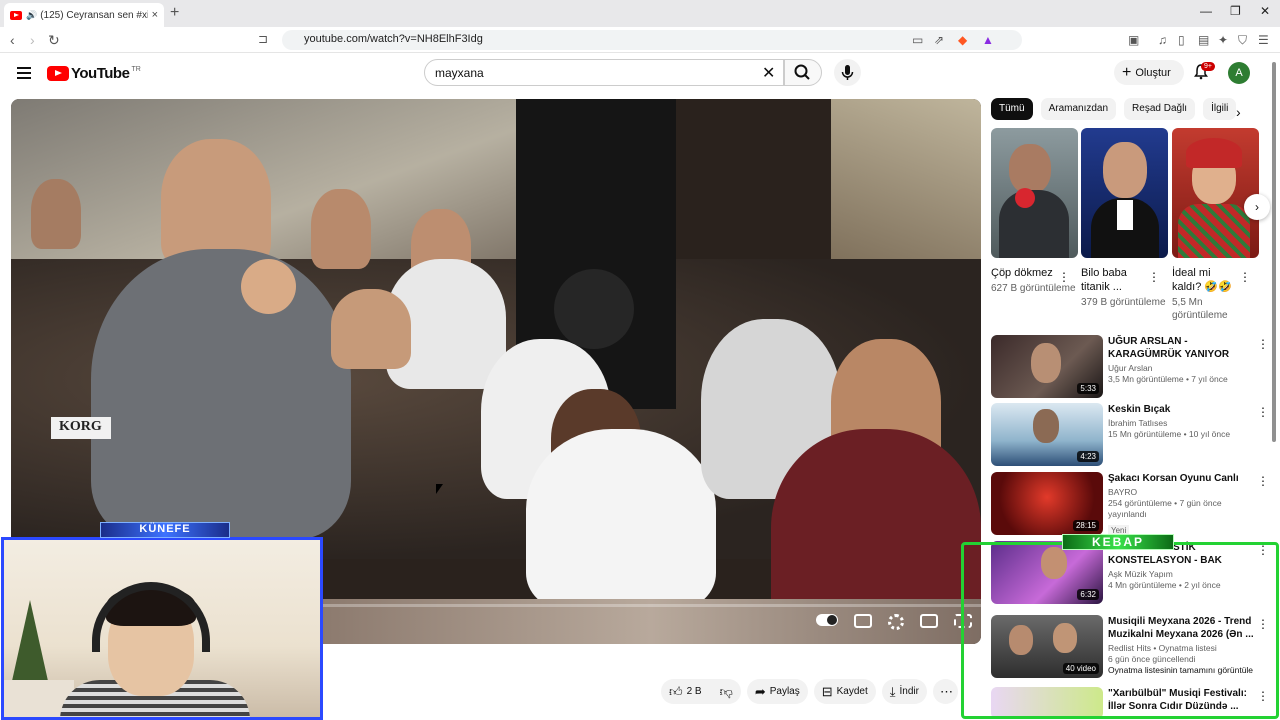 The width and height of the screenshot is (1280, 720). I want to click on save-label: Kaydet, so click(852, 691).